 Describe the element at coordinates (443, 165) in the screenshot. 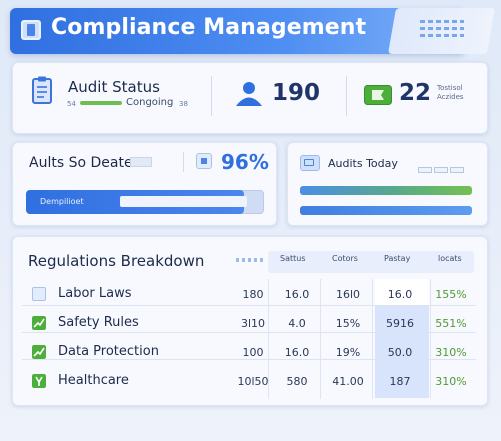

I see `audits-today-controls` at that location.